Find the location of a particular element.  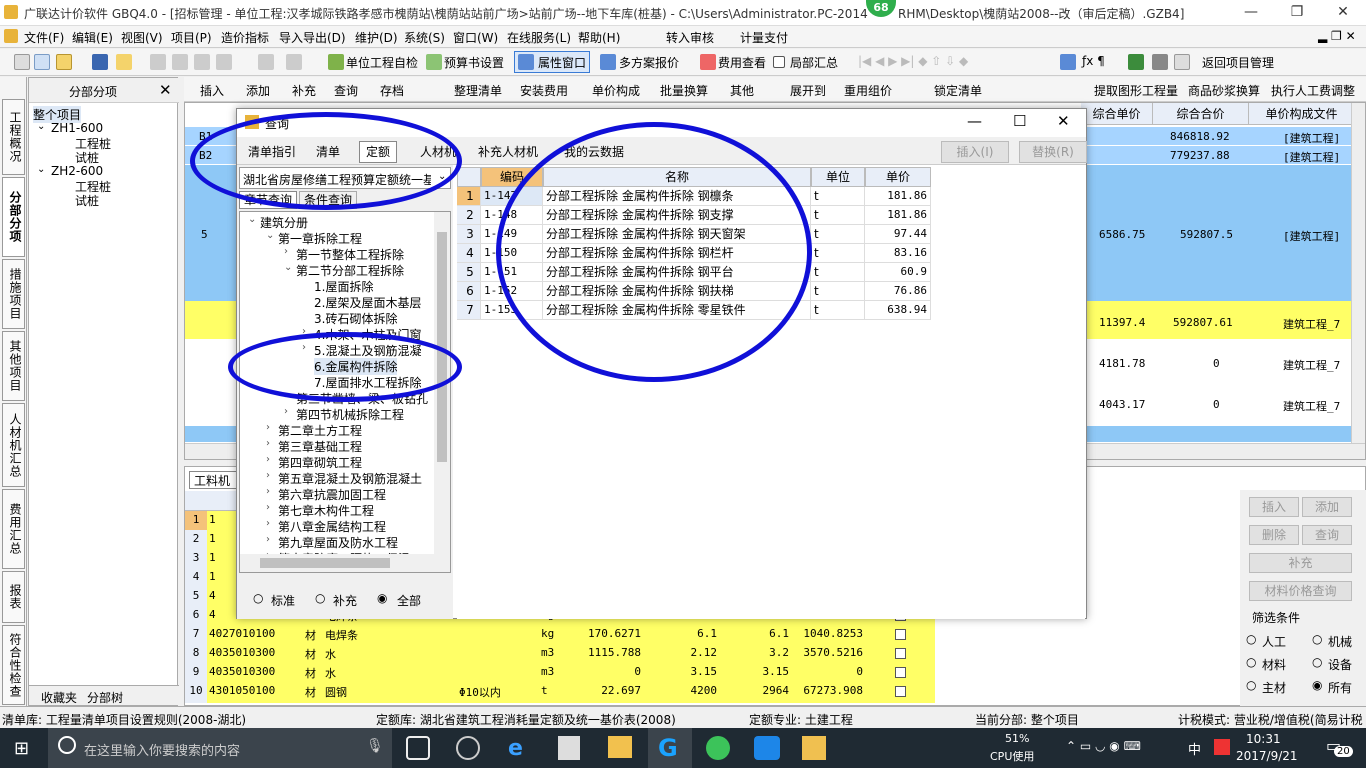

expand-to-menu: 展开到 is located at coordinates (808, 90).